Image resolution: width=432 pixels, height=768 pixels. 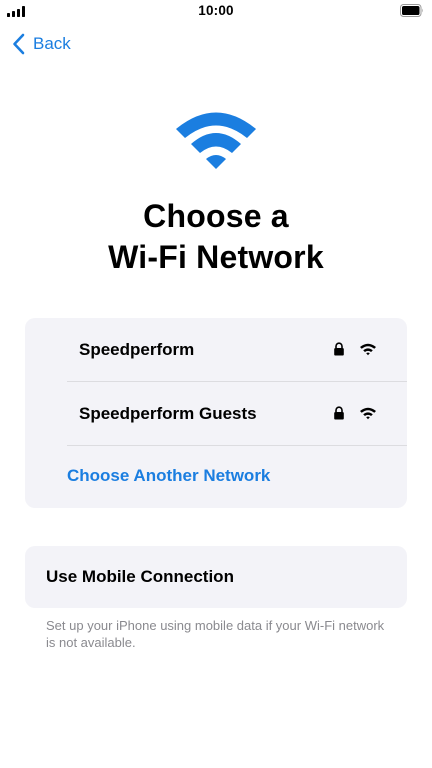 I want to click on network-row-speedperform: Speedperform, so click(x=237, y=349).